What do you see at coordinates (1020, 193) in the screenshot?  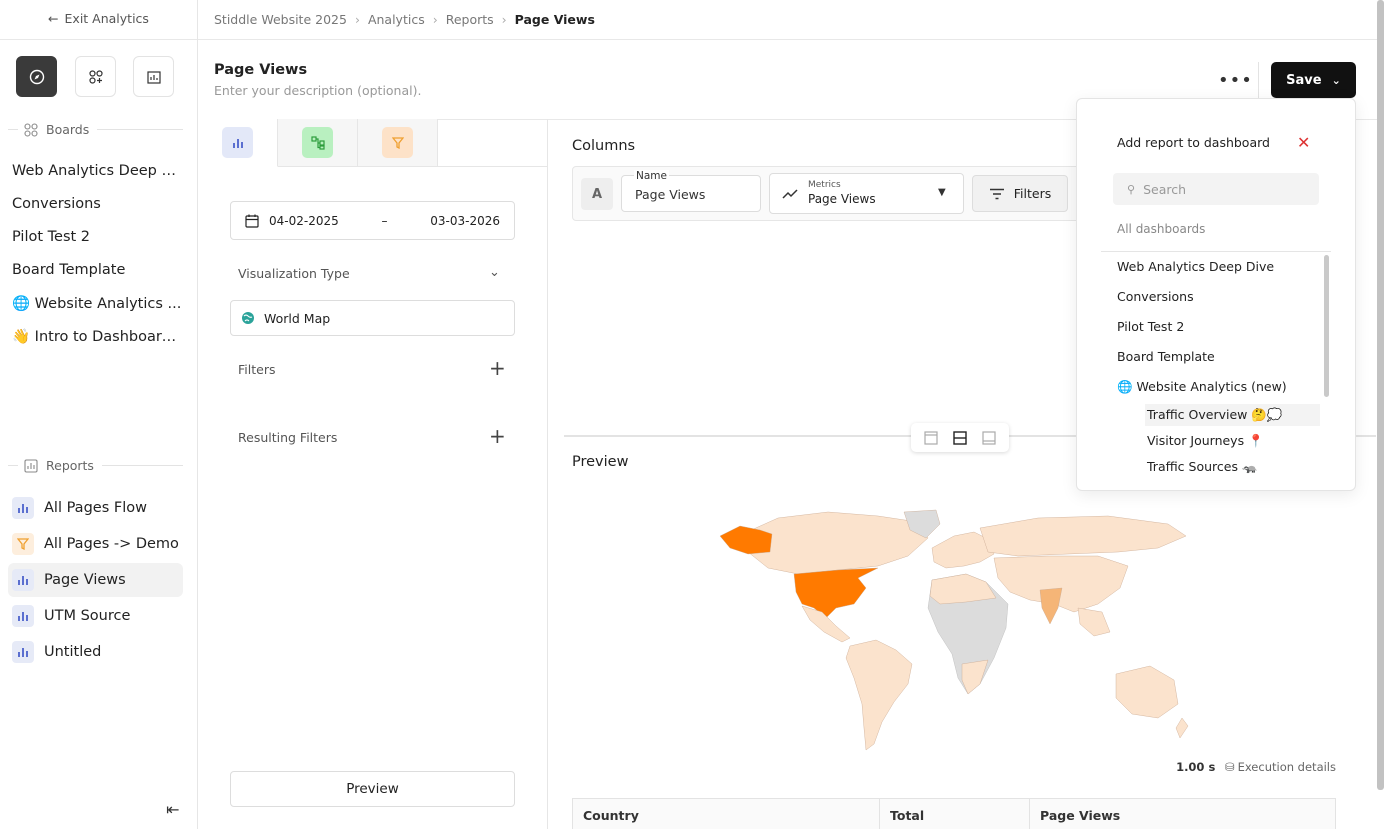 I see `column-filters-button: Filters` at bounding box center [1020, 193].